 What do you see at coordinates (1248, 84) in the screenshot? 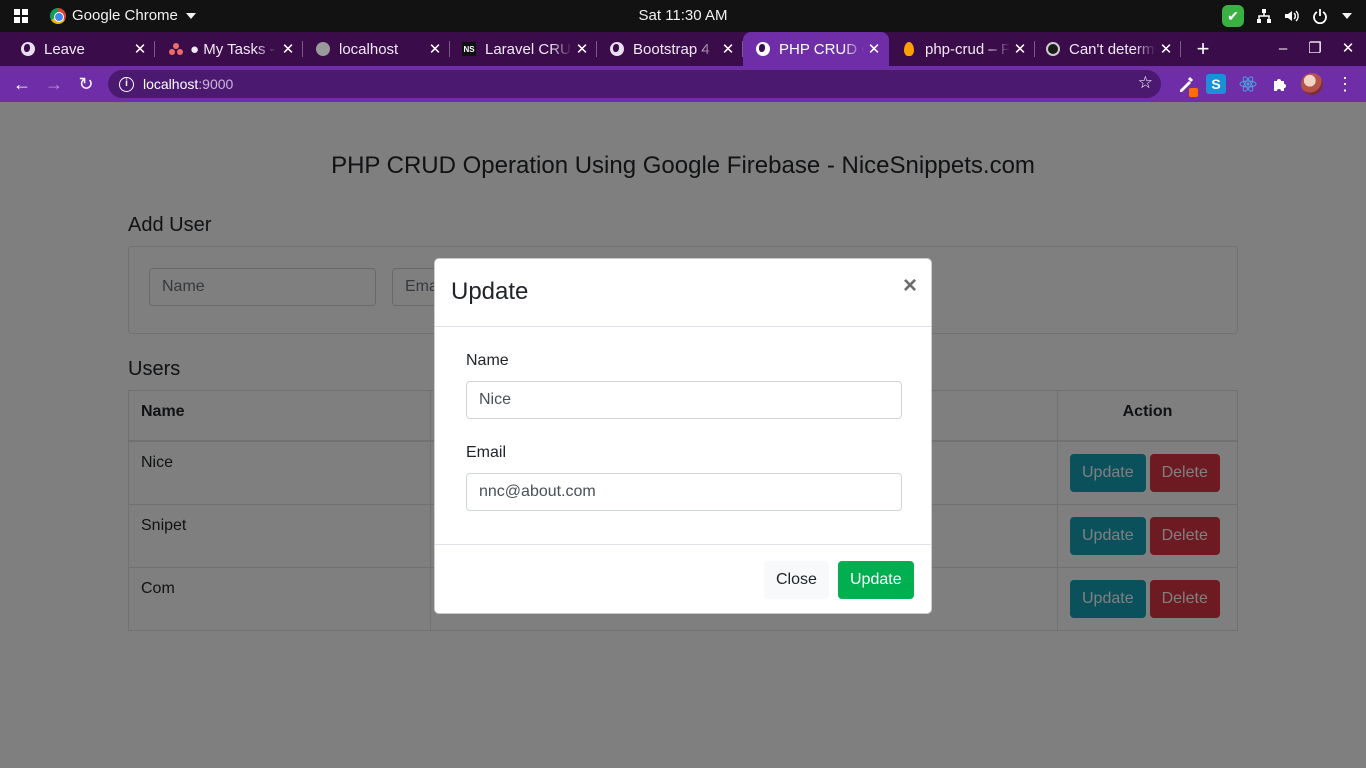
I see `react-devtools-icon` at bounding box center [1248, 84].